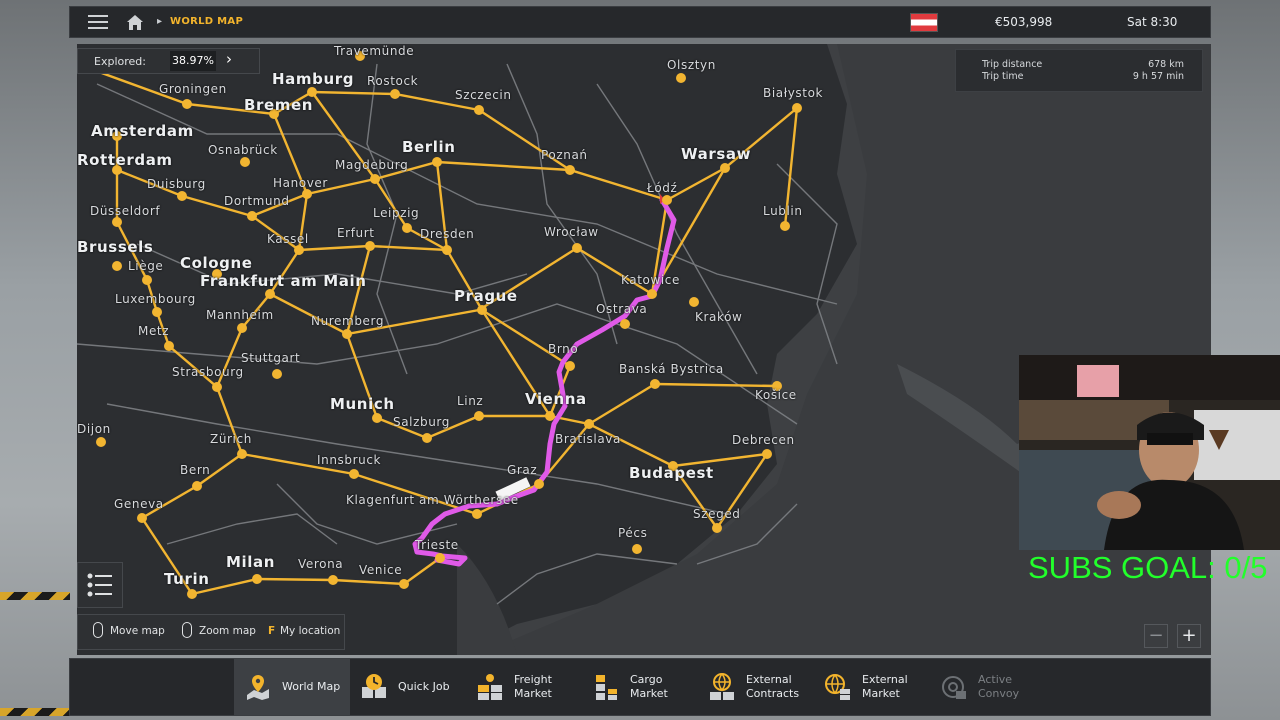 The image size is (1280, 720). I want to click on tab-external-market: External Market, so click(872, 687).